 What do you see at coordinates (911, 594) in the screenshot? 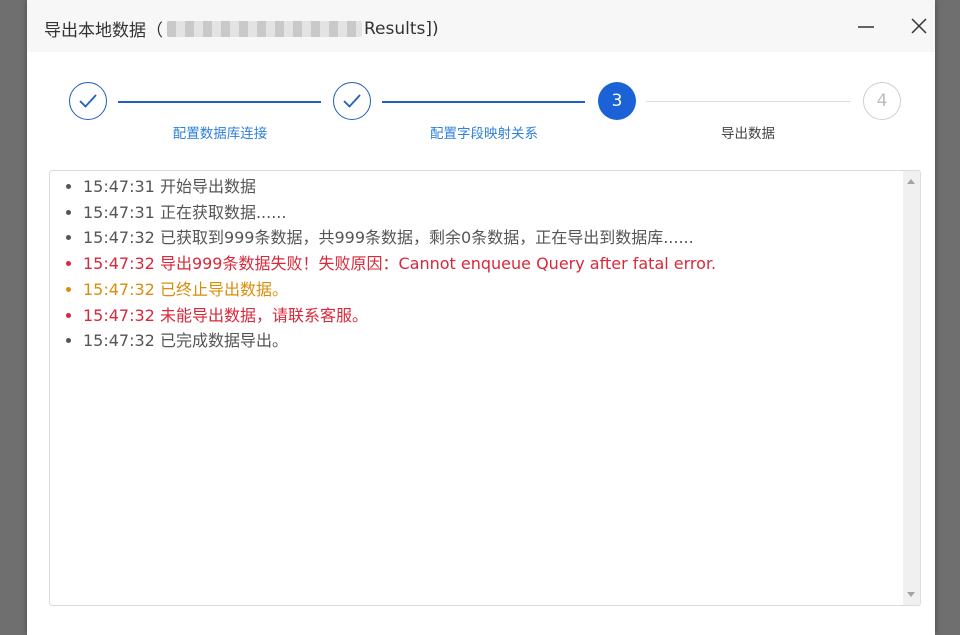
I see `scroll-down-arrow-icon` at bounding box center [911, 594].